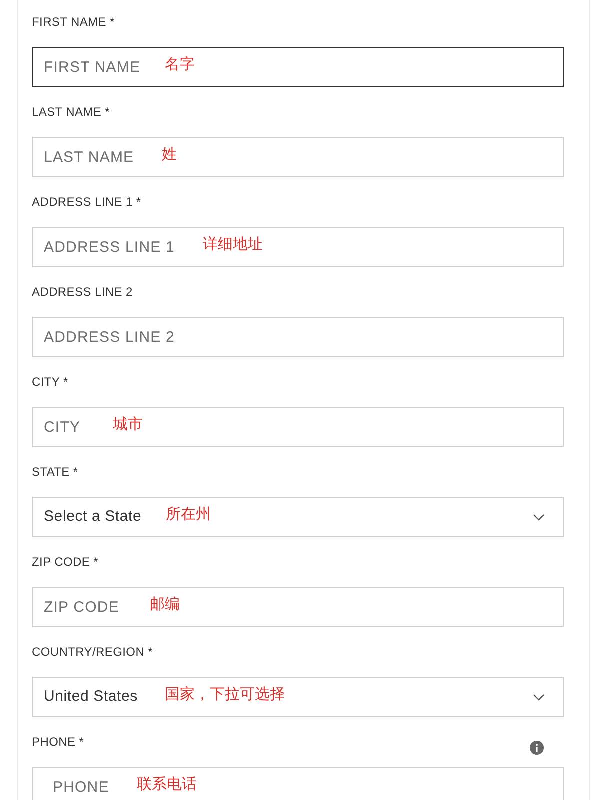  I want to click on field-label: FIRST NAME *, so click(73, 22).